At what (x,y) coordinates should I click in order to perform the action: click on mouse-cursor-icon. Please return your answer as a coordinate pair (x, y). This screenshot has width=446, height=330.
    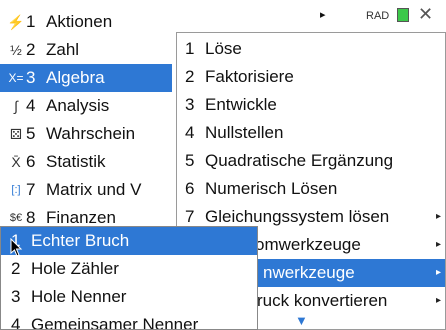
    Looking at the image, I should click on (16, 247).